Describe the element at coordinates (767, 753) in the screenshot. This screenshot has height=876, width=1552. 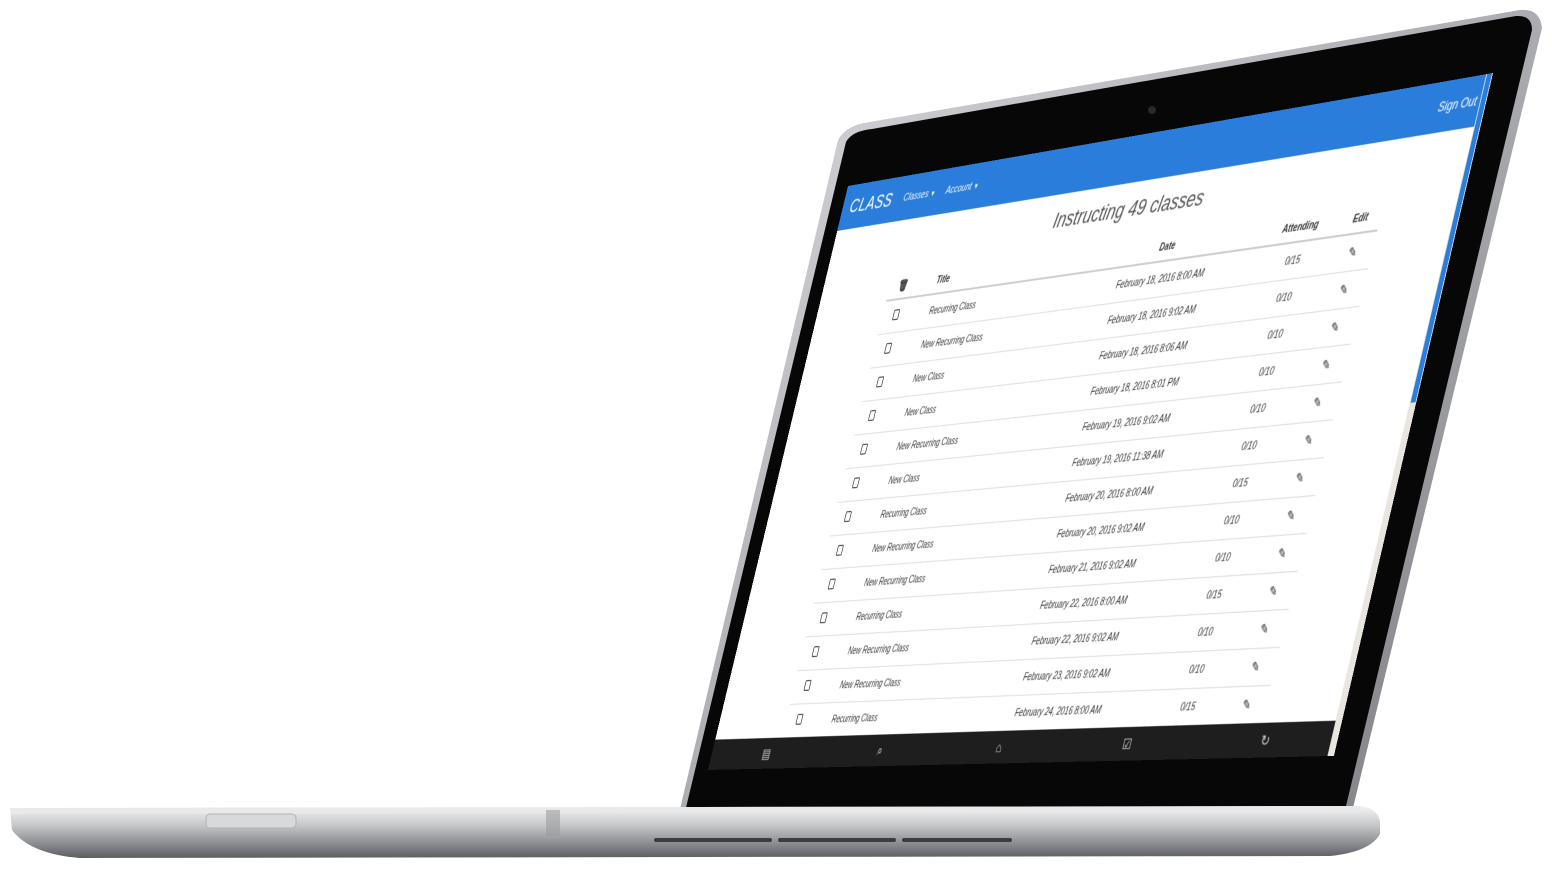
I see `calendar-list-icon: ▤` at that location.